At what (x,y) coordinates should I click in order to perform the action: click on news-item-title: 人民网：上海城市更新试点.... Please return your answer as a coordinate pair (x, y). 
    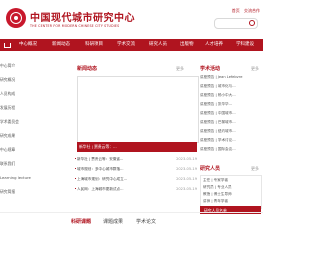
    Looking at the image, I should click on (100, 189).